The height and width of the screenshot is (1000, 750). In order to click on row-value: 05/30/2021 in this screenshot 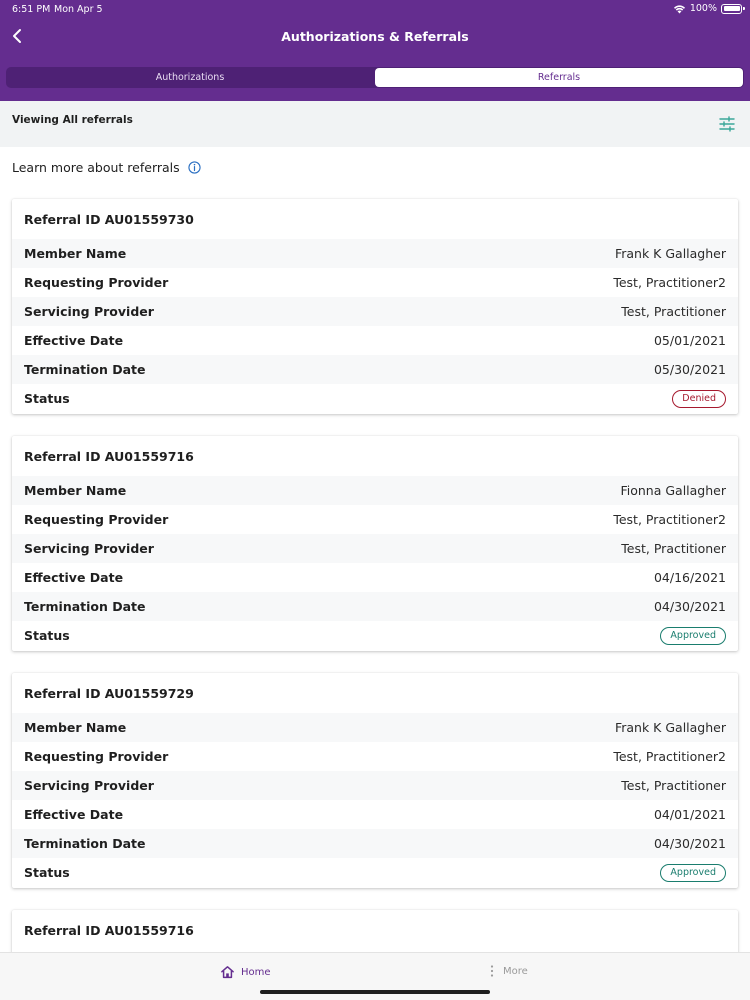, I will do `click(689, 369)`.